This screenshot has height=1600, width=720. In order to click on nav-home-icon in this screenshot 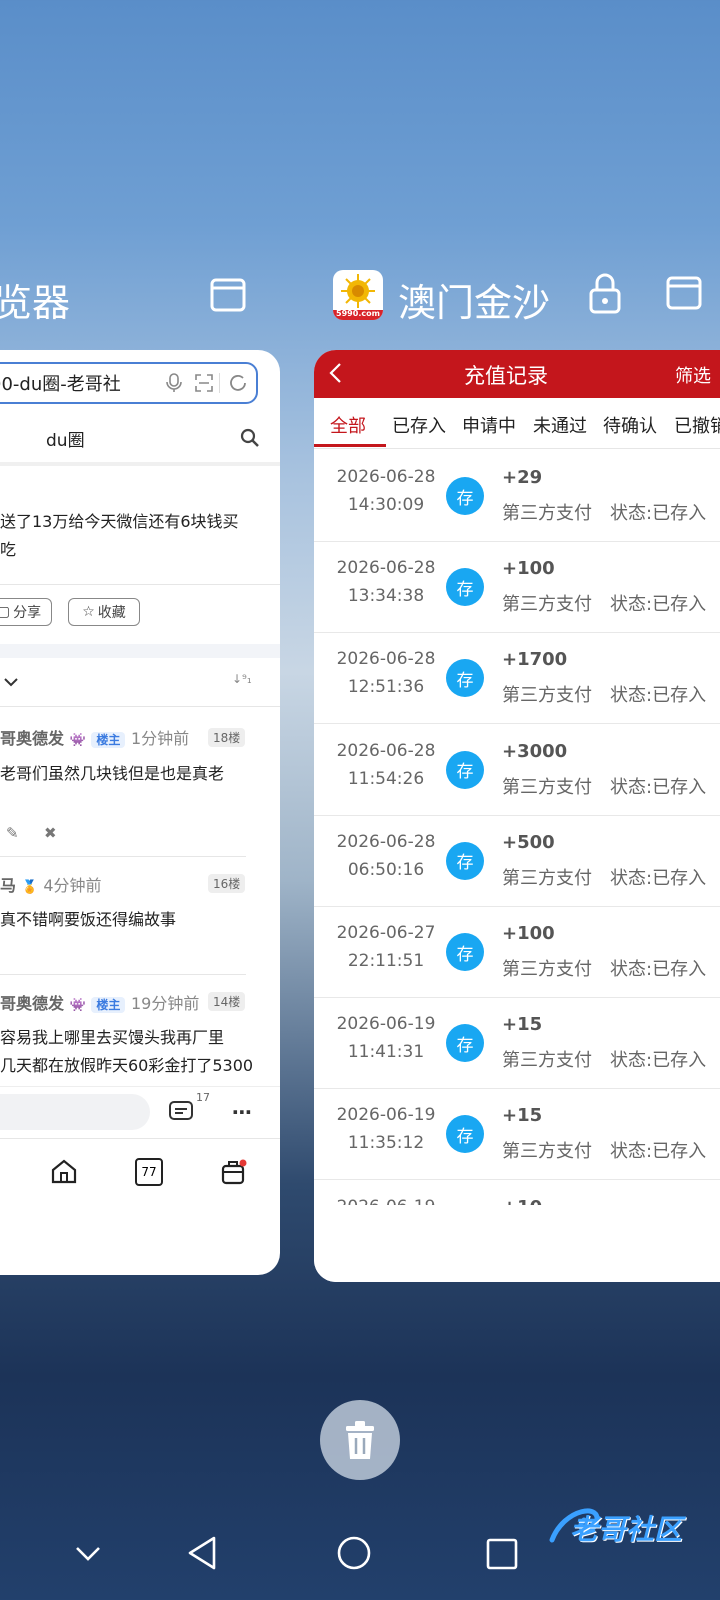, I will do `click(354, 1555)`.